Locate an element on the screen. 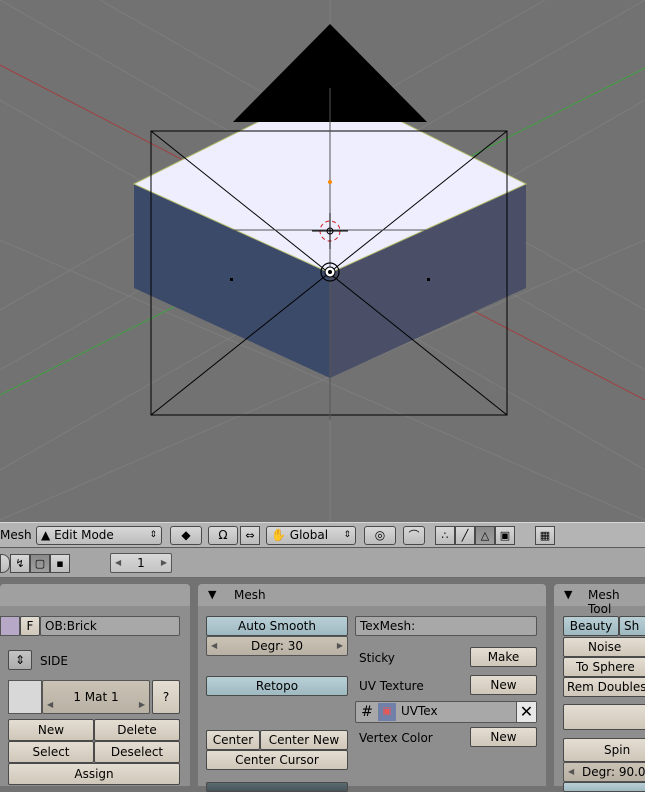 The height and width of the screenshot is (792, 645). uv-texture-new-button: New is located at coordinates (503, 685).